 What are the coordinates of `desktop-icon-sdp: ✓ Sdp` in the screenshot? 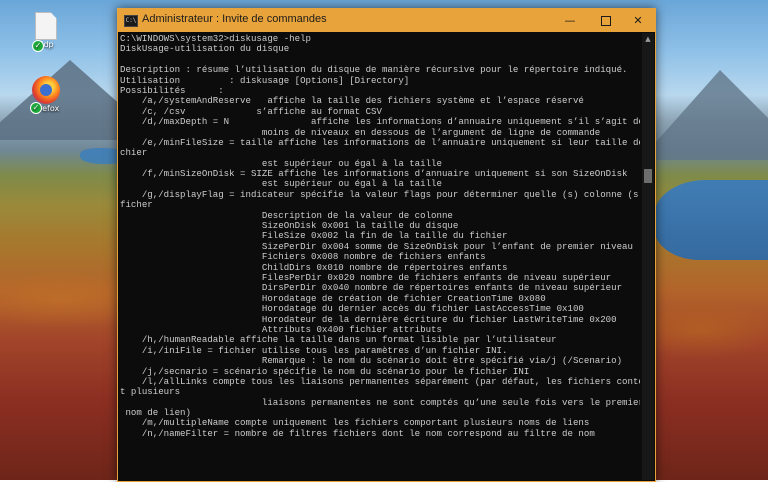 It's located at (46, 32).